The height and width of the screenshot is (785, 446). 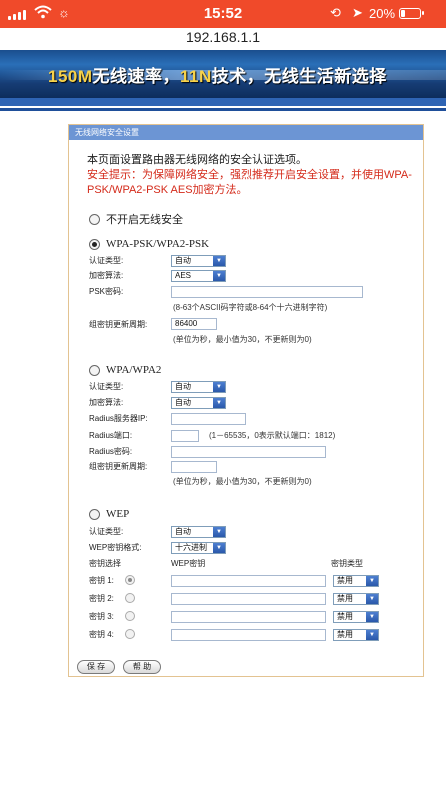 What do you see at coordinates (272, 435) in the screenshot?
I see `radius-port-hint: (1－65535，0表示默认端口：1812)` at bounding box center [272, 435].